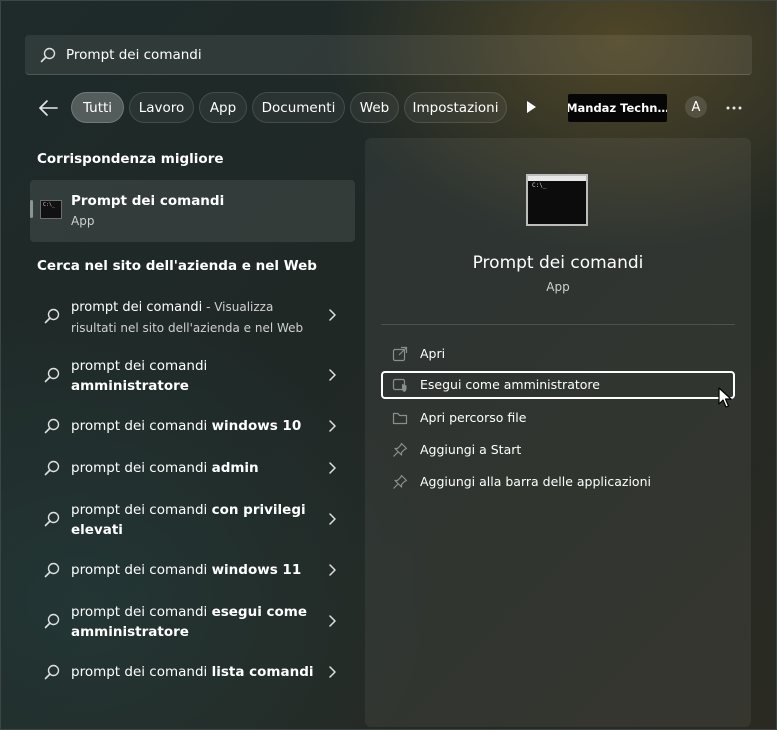  What do you see at coordinates (374, 107) in the screenshot?
I see `tab-web: Web` at bounding box center [374, 107].